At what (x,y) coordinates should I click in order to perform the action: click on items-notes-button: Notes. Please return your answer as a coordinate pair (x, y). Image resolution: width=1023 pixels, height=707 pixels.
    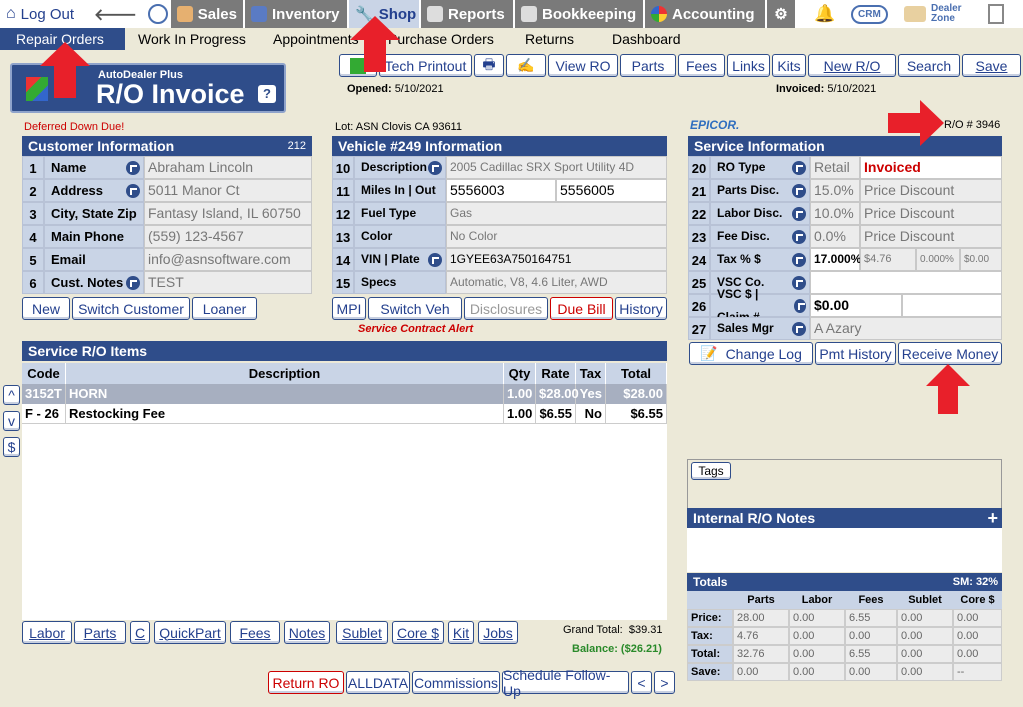
    Looking at the image, I should click on (307, 632).